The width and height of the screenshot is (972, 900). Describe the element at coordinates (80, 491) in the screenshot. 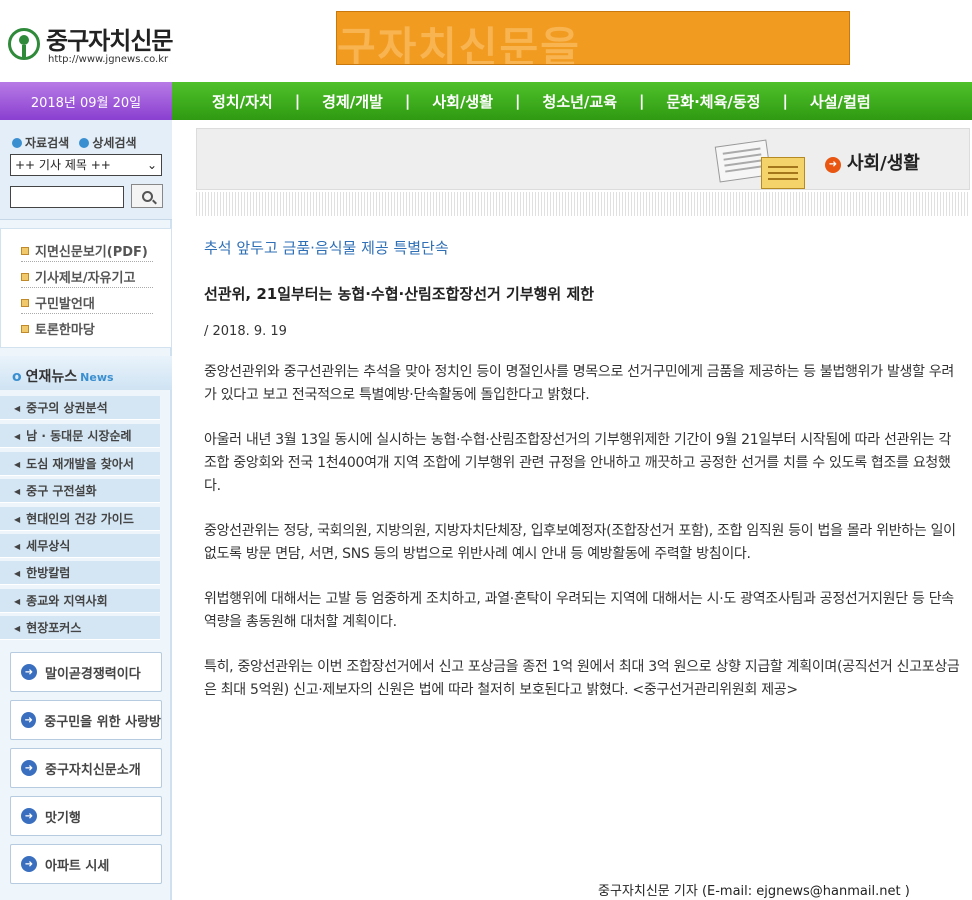

I see `series-item: 중구 구전설화` at that location.